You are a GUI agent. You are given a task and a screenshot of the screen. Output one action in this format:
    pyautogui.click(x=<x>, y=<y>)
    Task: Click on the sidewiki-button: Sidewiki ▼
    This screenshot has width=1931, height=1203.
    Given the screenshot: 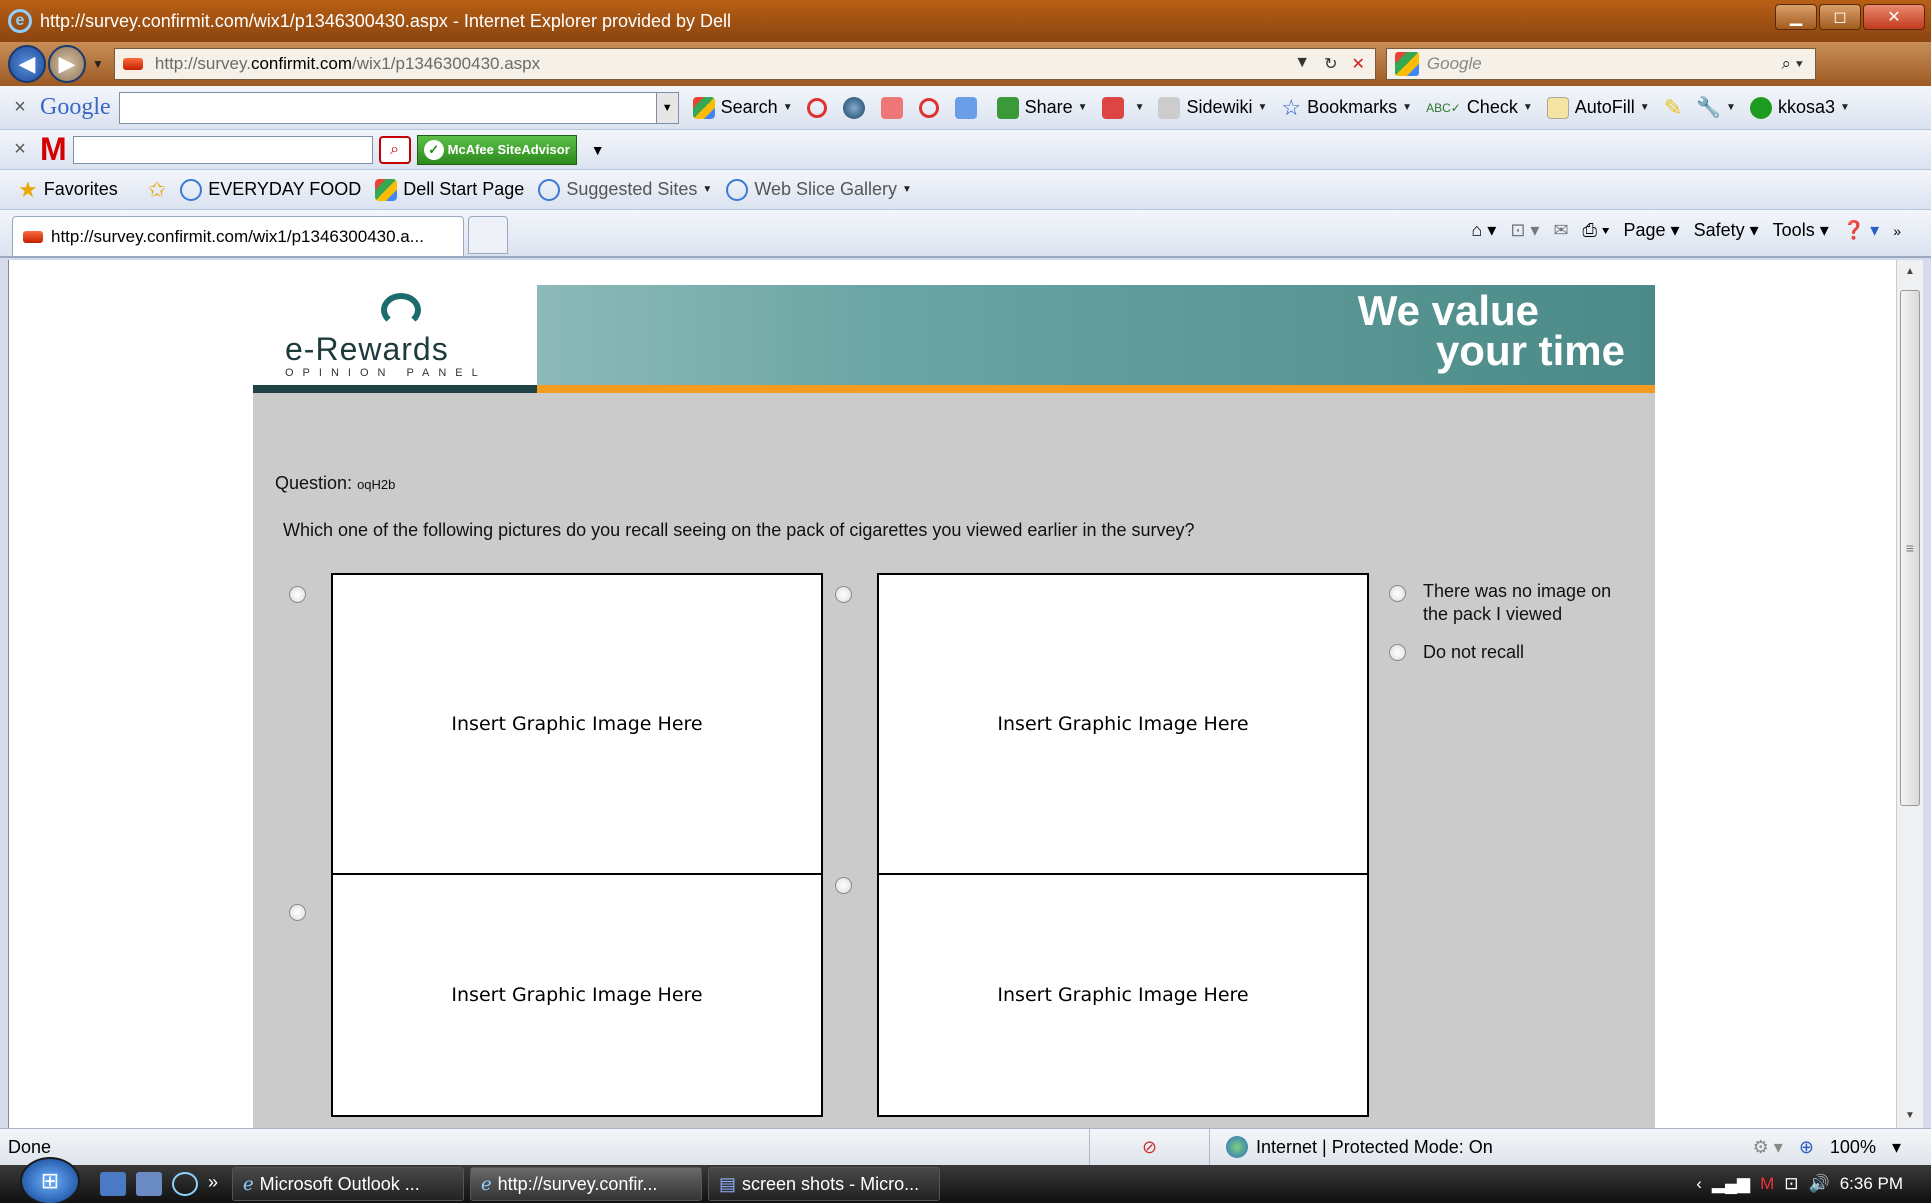 What is the action you would take?
    pyautogui.click(x=1212, y=107)
    